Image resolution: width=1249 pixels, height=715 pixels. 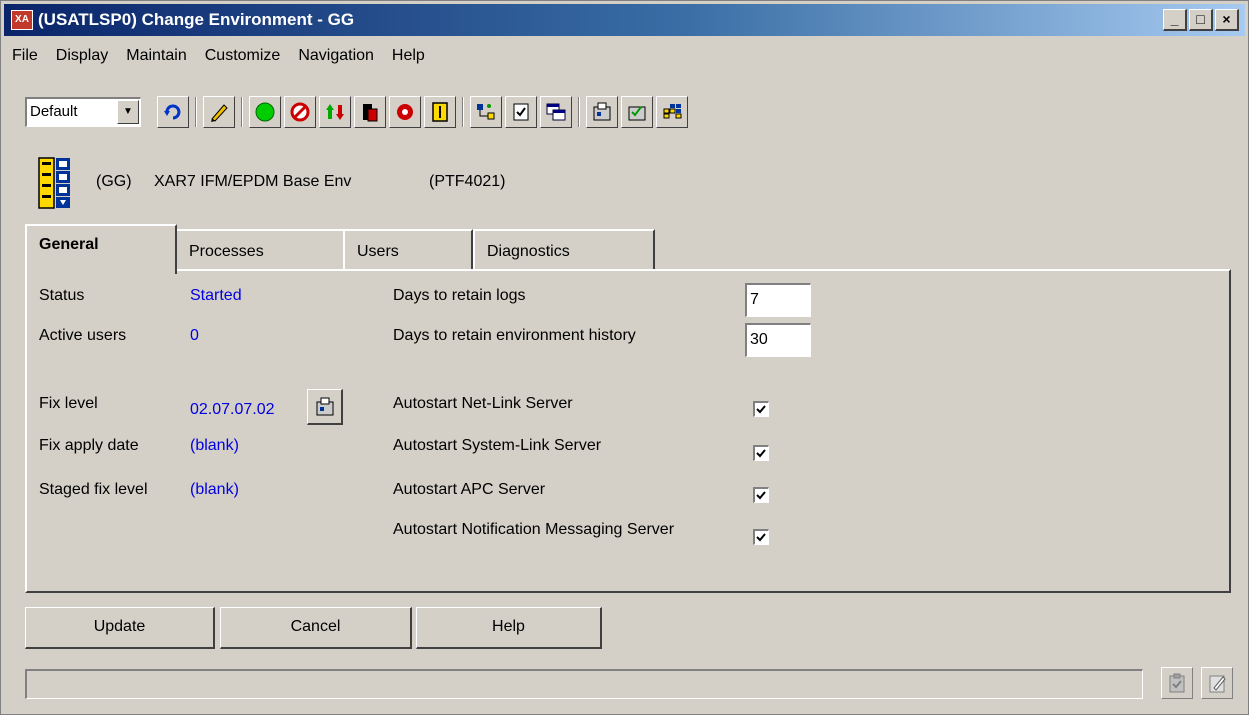 I want to click on fix-details-button, so click(x=325, y=407).